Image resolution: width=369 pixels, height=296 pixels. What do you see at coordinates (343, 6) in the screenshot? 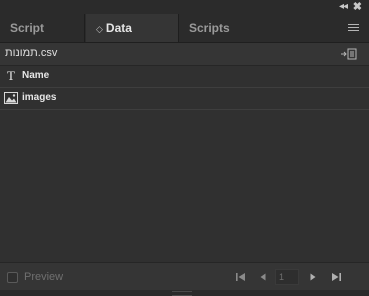
I see `collapse-panel-icon: ◂◂` at bounding box center [343, 6].